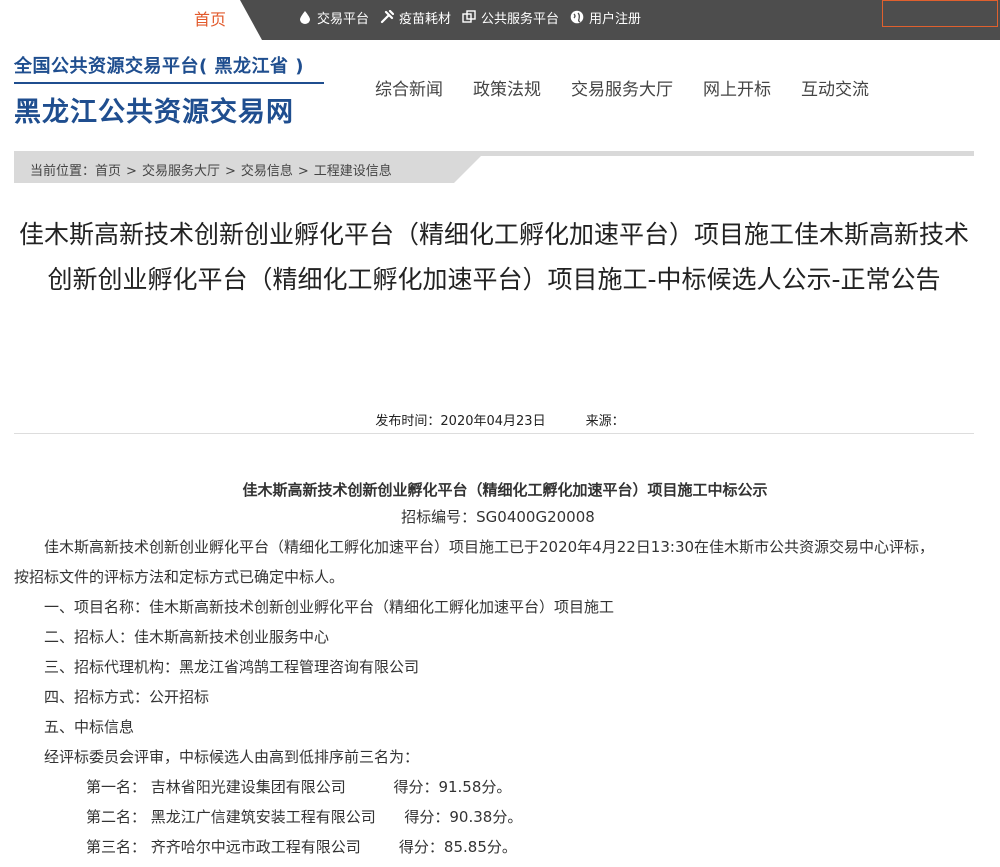 Image resolution: width=1000 pixels, height=867 pixels. I want to click on toplink-public-service: 公共服务平台, so click(510, 17).